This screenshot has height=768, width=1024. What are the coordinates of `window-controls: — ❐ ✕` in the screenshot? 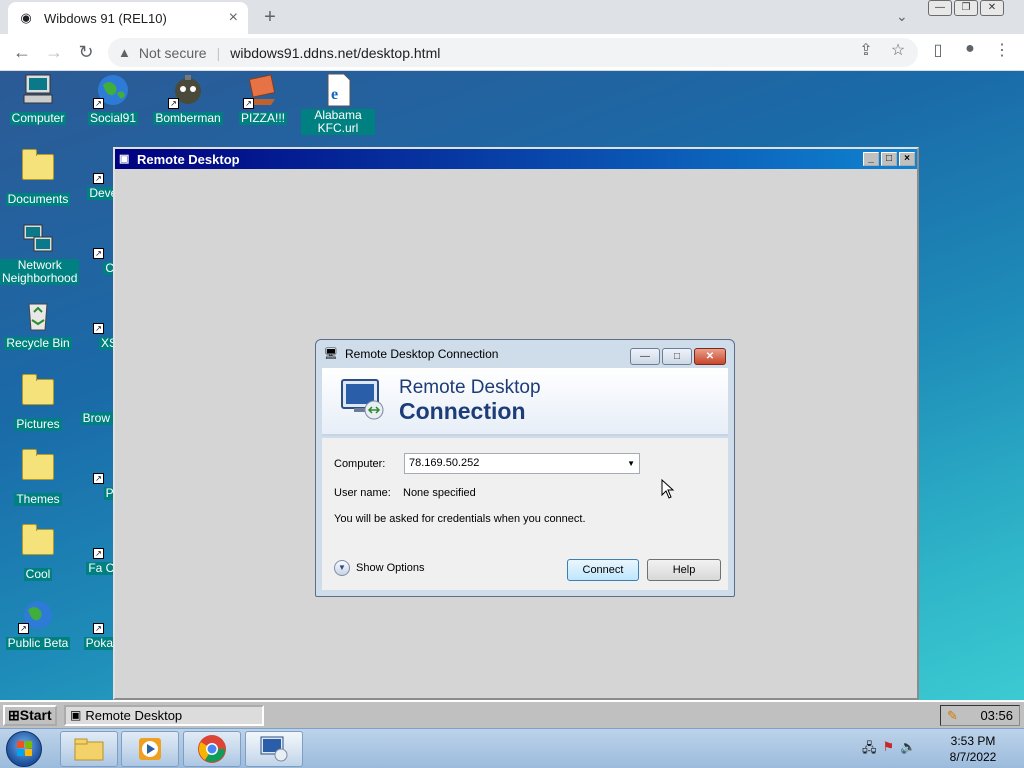 It's located at (966, 9).